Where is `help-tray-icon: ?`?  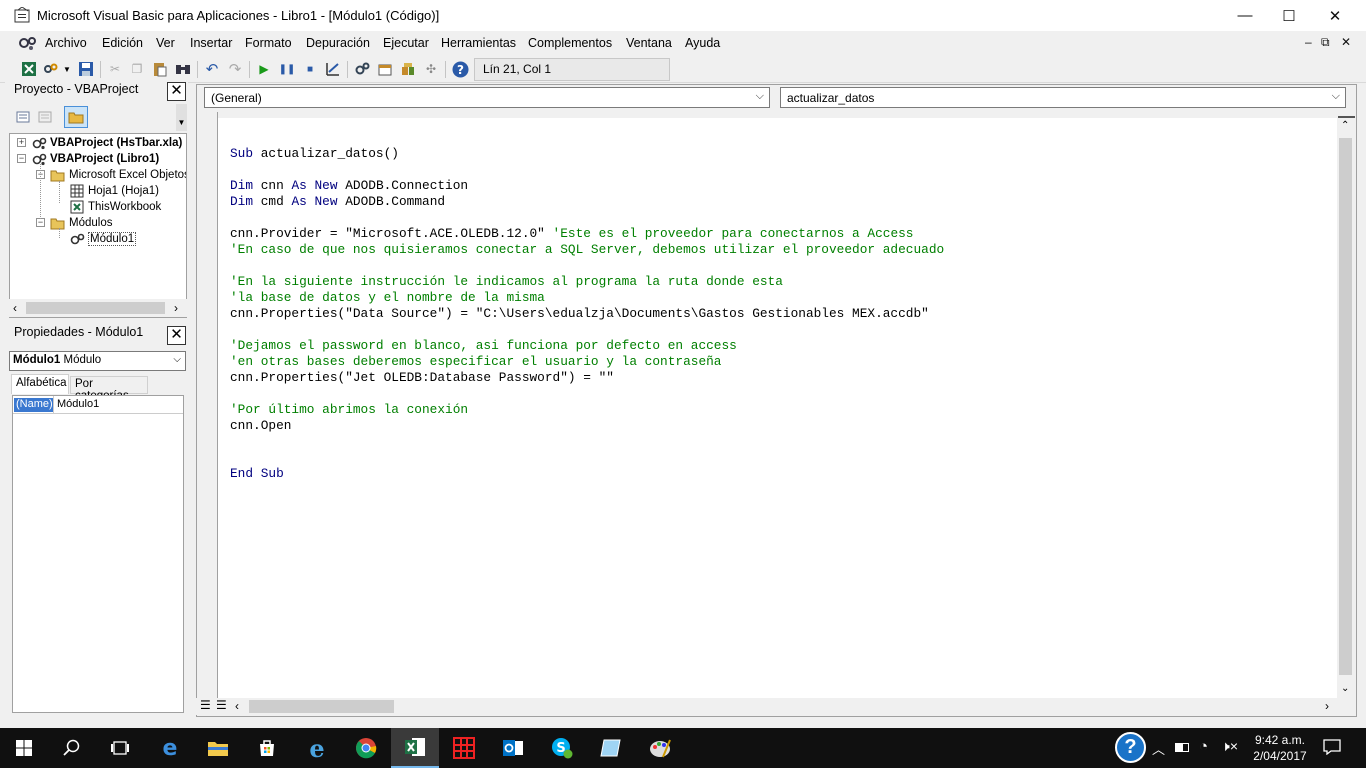
help-tray-icon: ? is located at coordinates (1130, 747).